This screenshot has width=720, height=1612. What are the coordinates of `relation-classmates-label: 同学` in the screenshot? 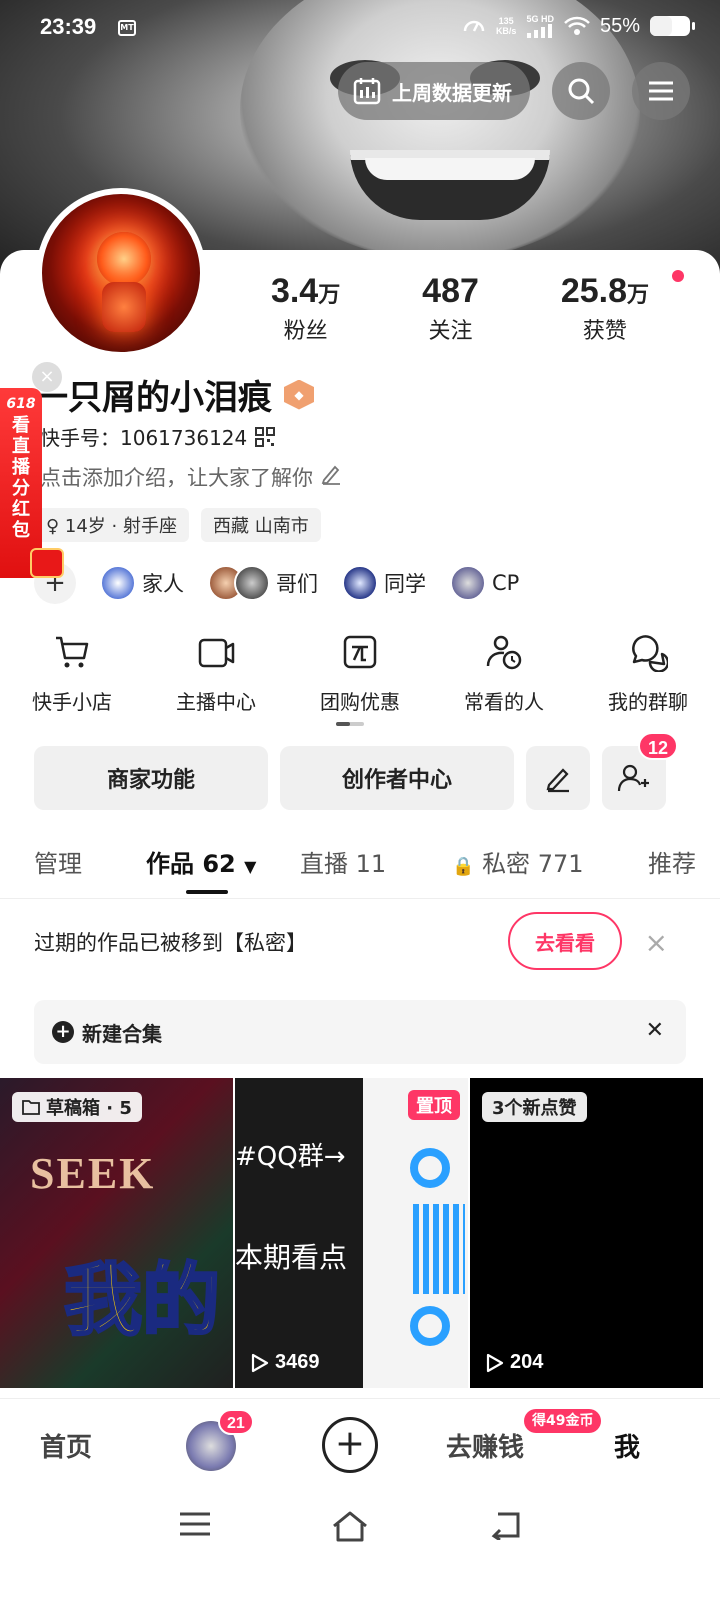 It's located at (405, 584).